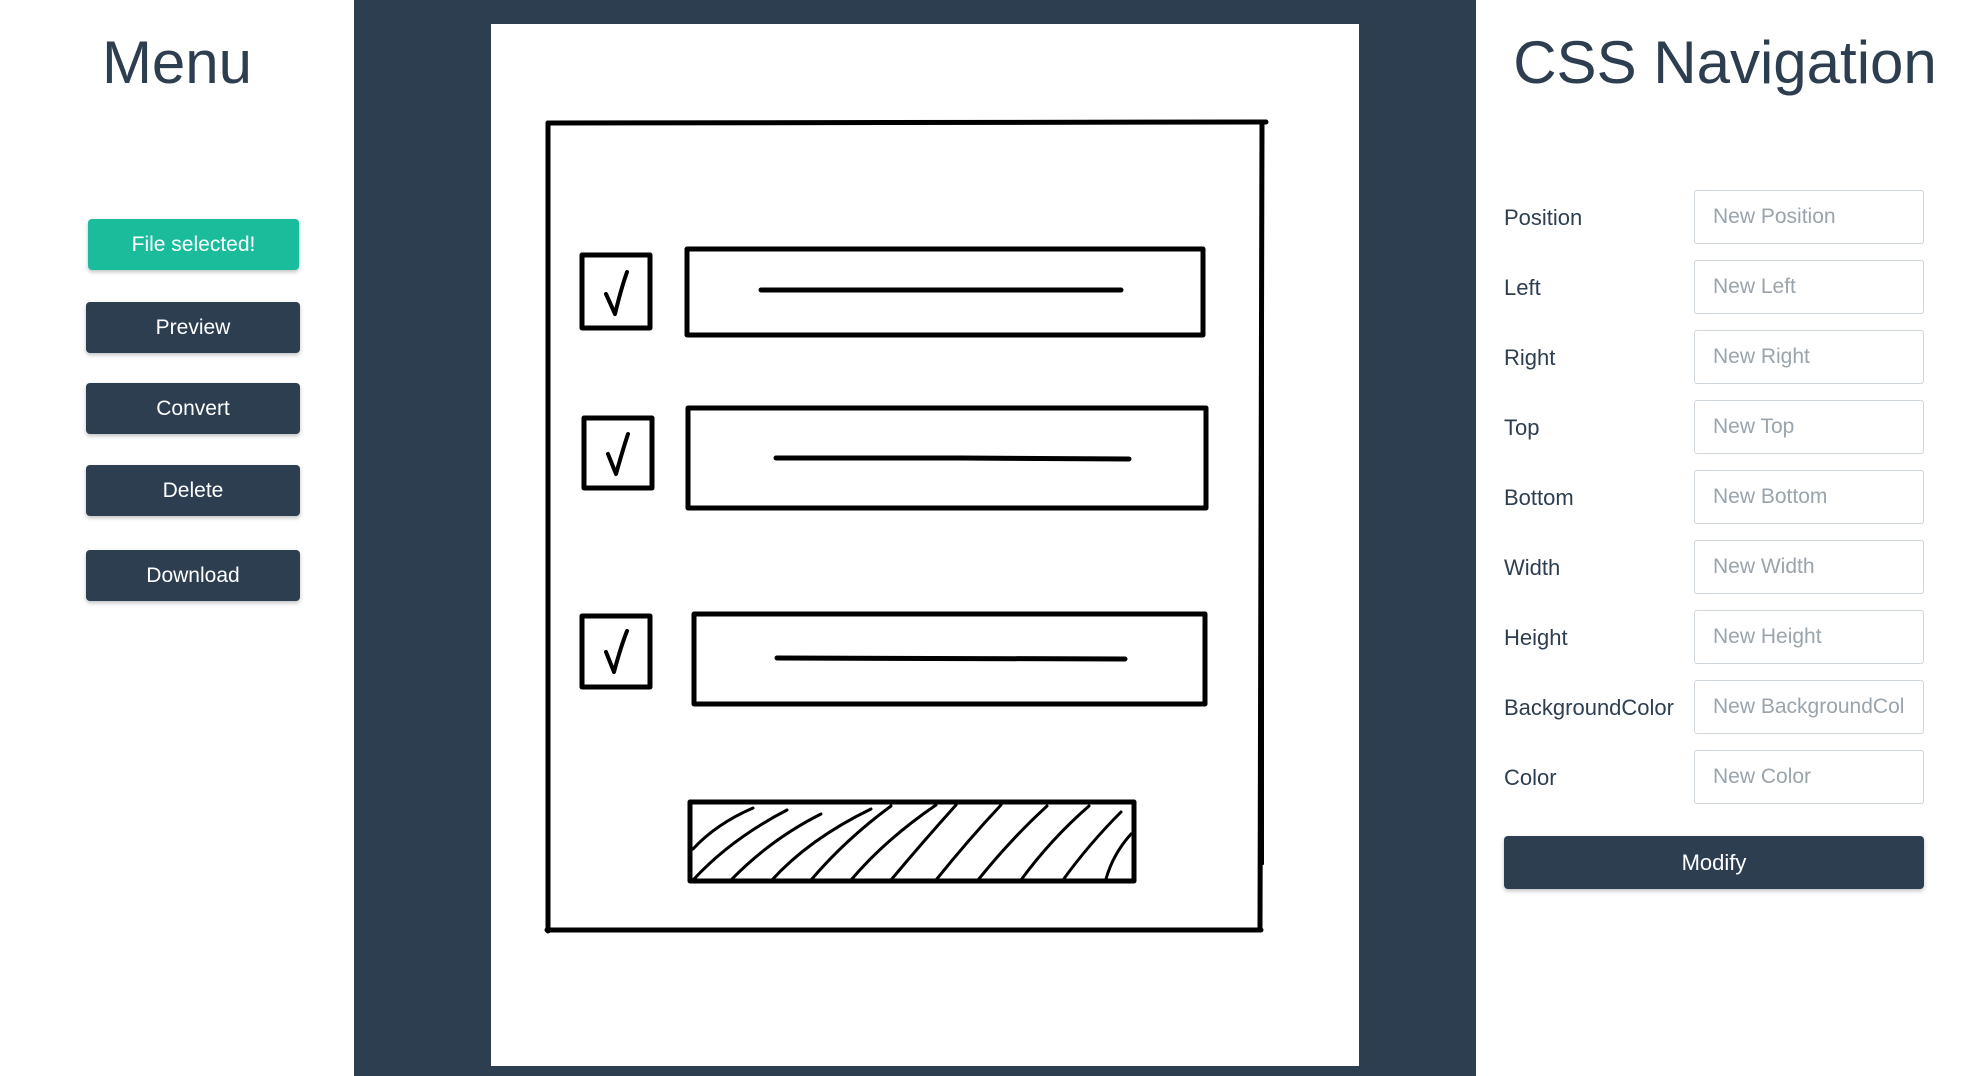 Image resolution: width=1974 pixels, height=1076 pixels. Describe the element at coordinates (177, 62) in the screenshot. I see `menu-title: Menu` at that location.